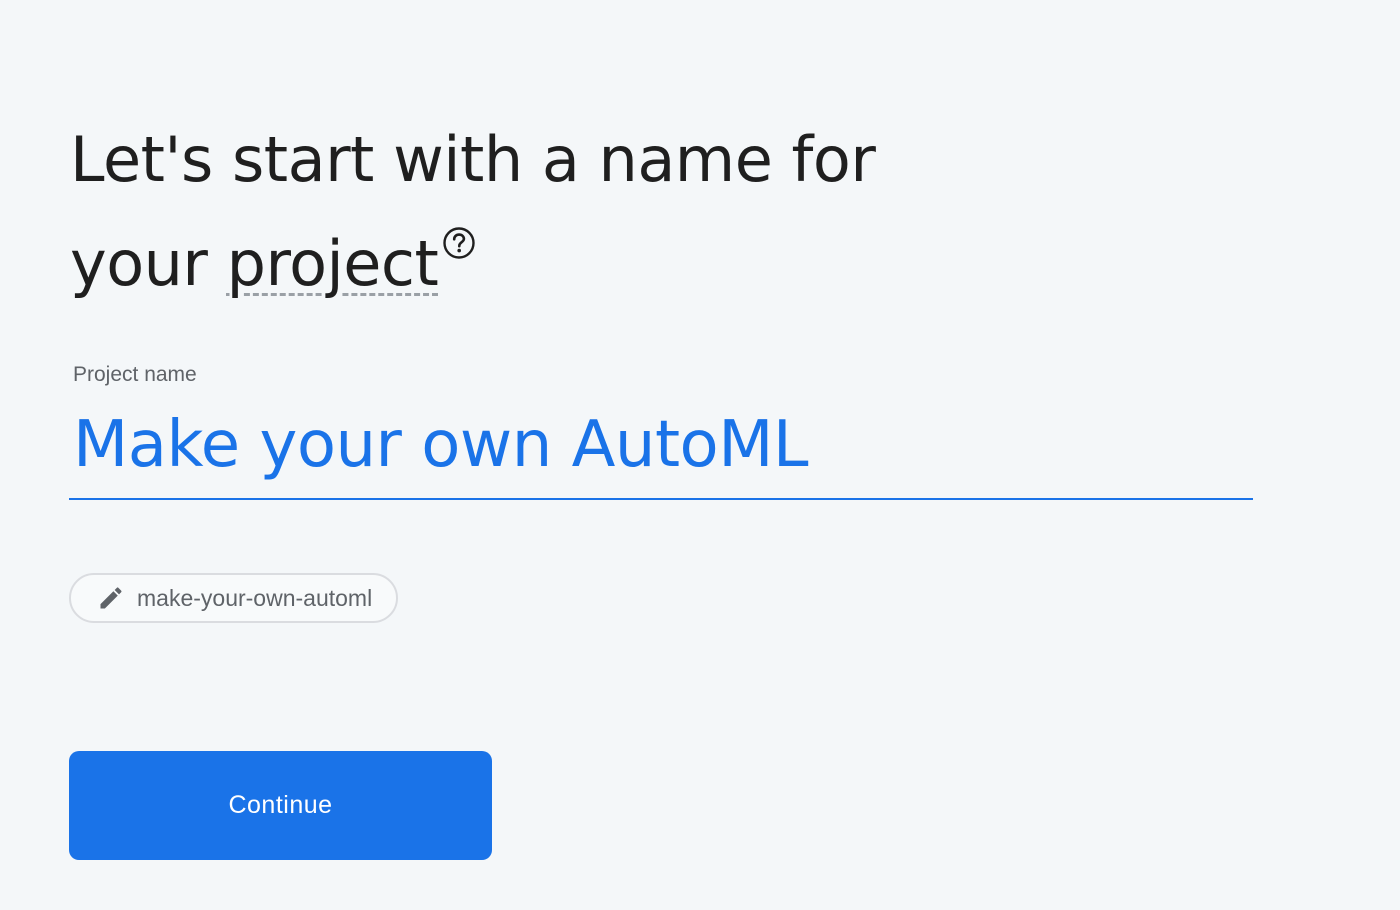 The height and width of the screenshot is (910, 1400). Describe the element at coordinates (520, 264) in the screenshot. I see `page-title-line-2: your project` at that location.